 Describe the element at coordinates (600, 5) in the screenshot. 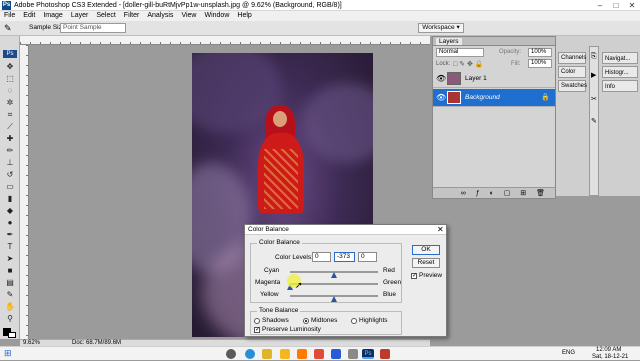

I see `minimize-button: –` at that location.